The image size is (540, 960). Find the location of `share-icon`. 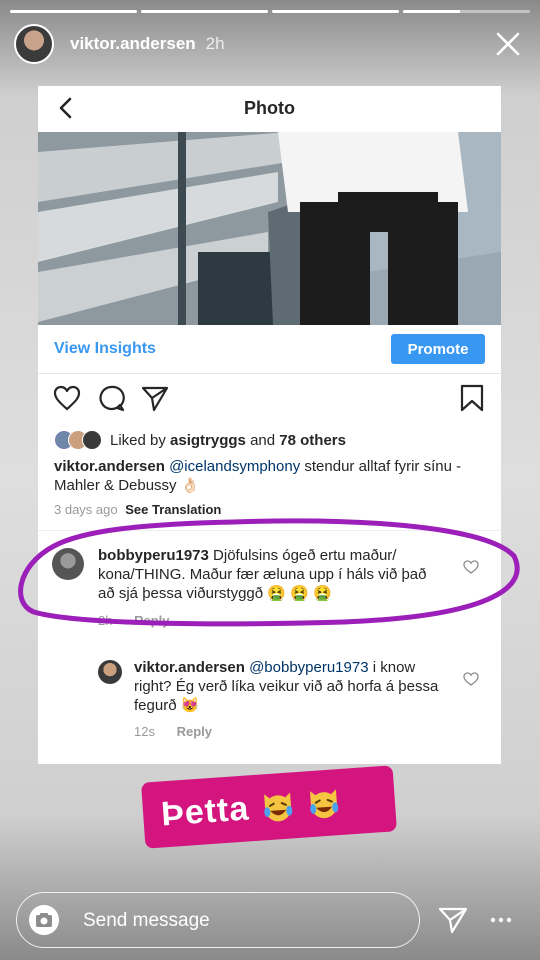

share-icon is located at coordinates (155, 398).